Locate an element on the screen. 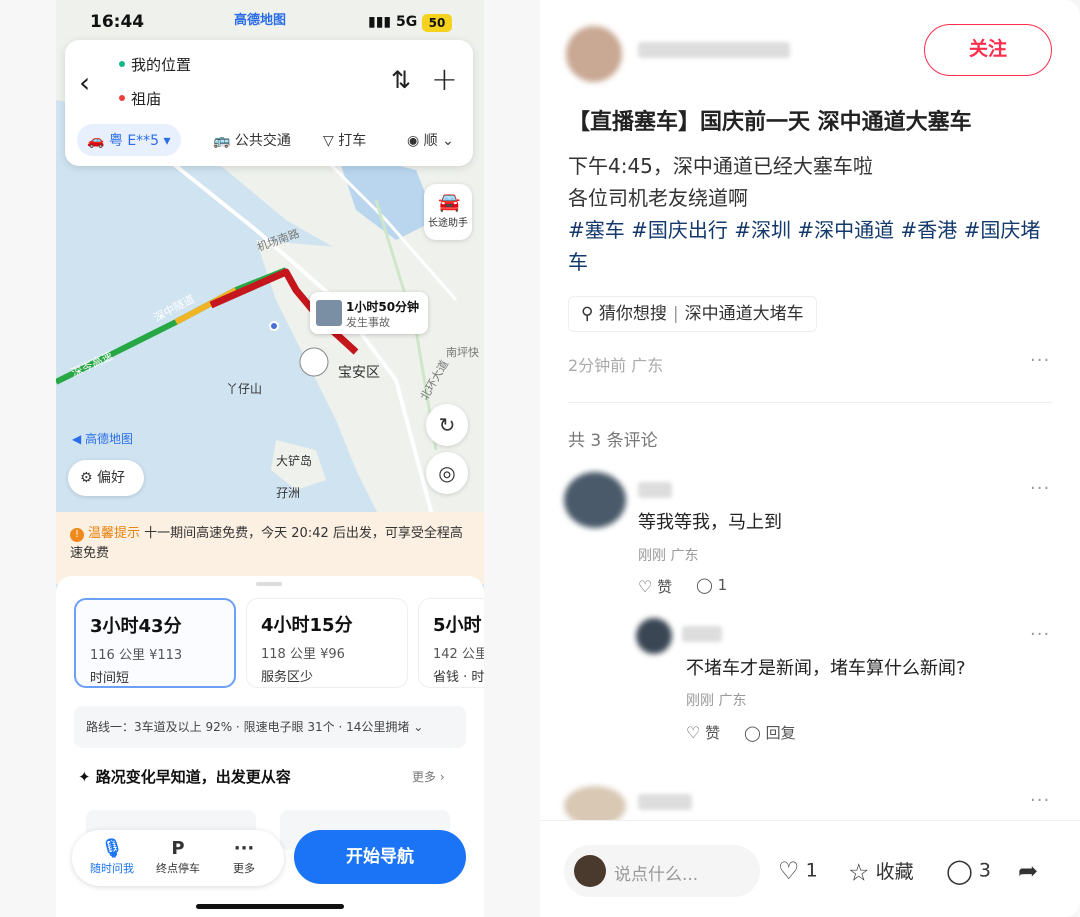 This screenshot has height=917, width=1080. post-meta: 2分钟前 广东 is located at coordinates (616, 365).